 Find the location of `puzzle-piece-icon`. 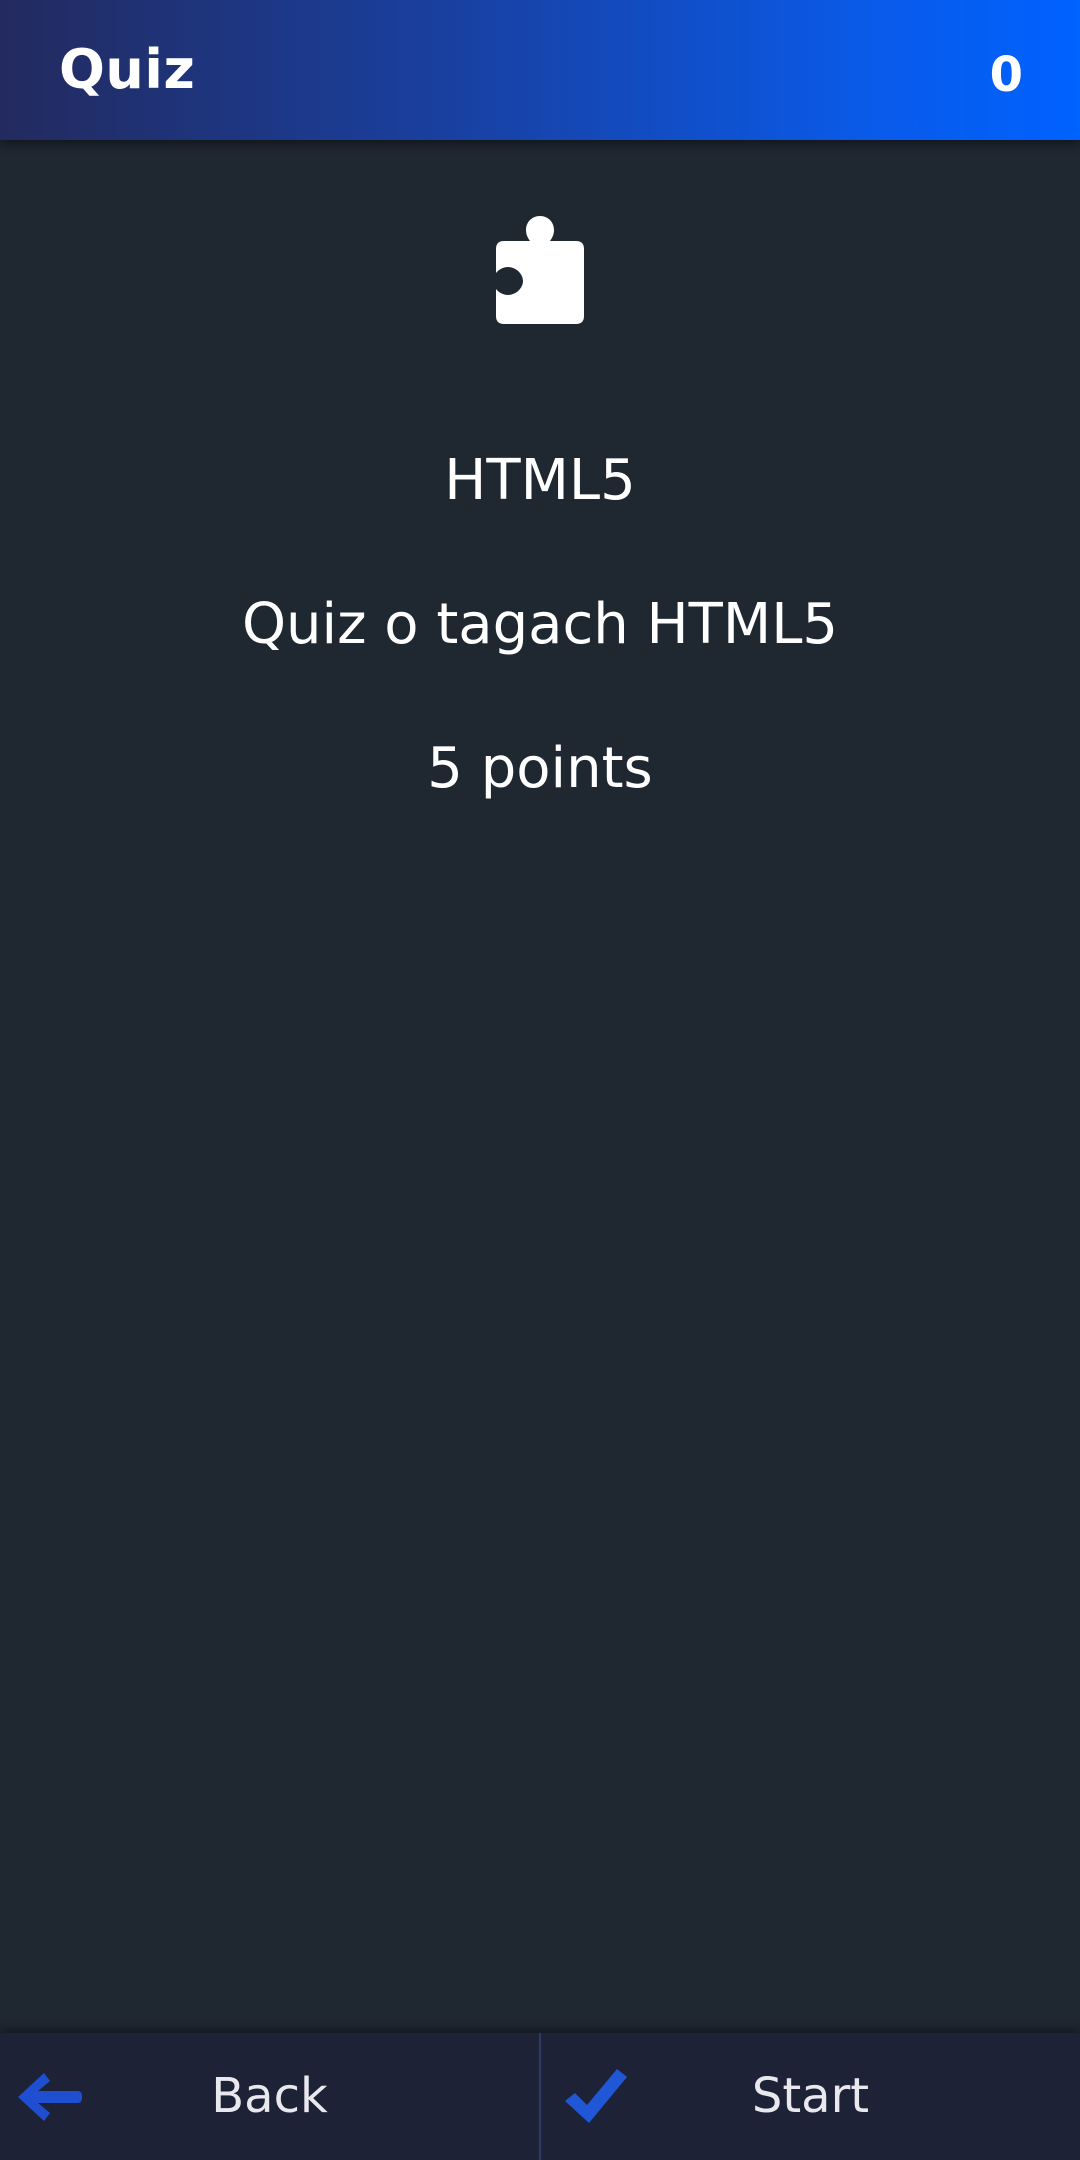

puzzle-piece-icon is located at coordinates (540, 270).